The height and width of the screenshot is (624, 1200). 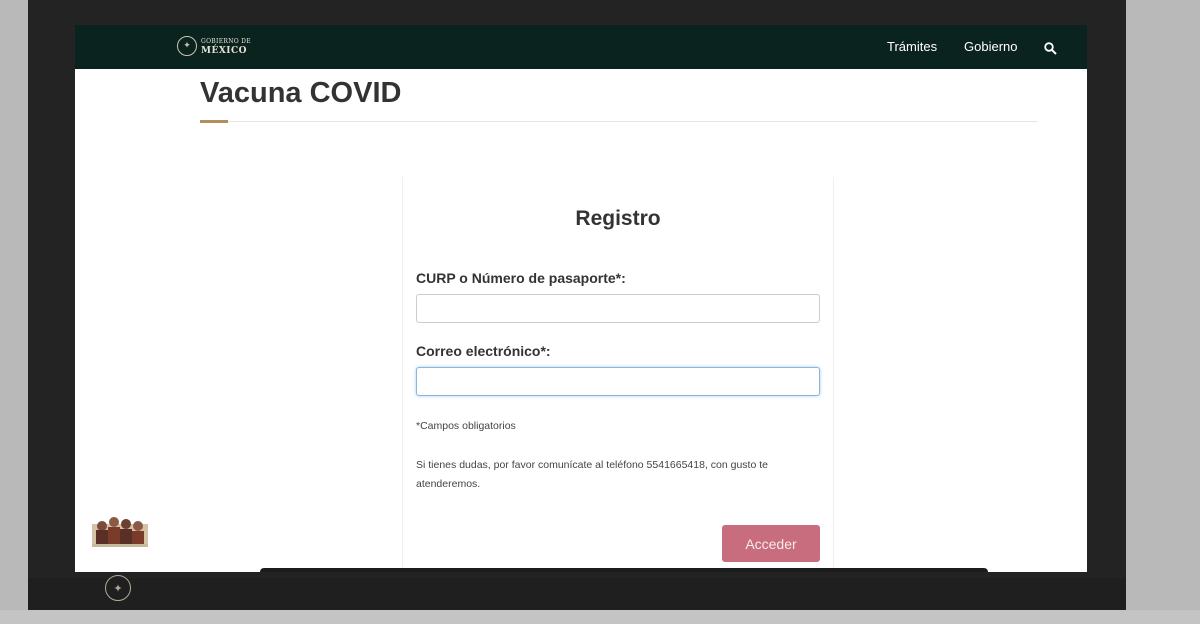 What do you see at coordinates (466, 426) in the screenshot?
I see `required-fields-note: *Campos obligatorios` at bounding box center [466, 426].